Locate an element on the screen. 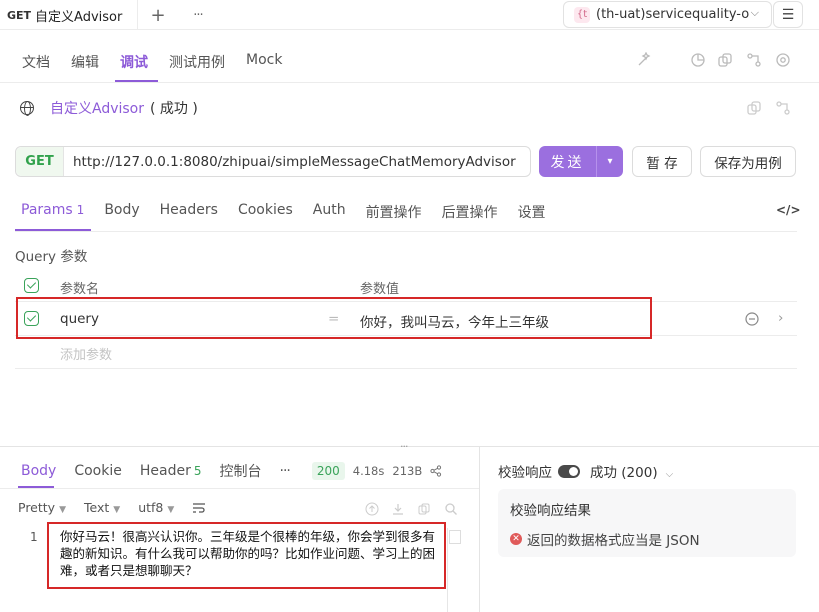 This screenshot has height=612, width=819. encoding-value: utf8 is located at coordinates (151, 507).